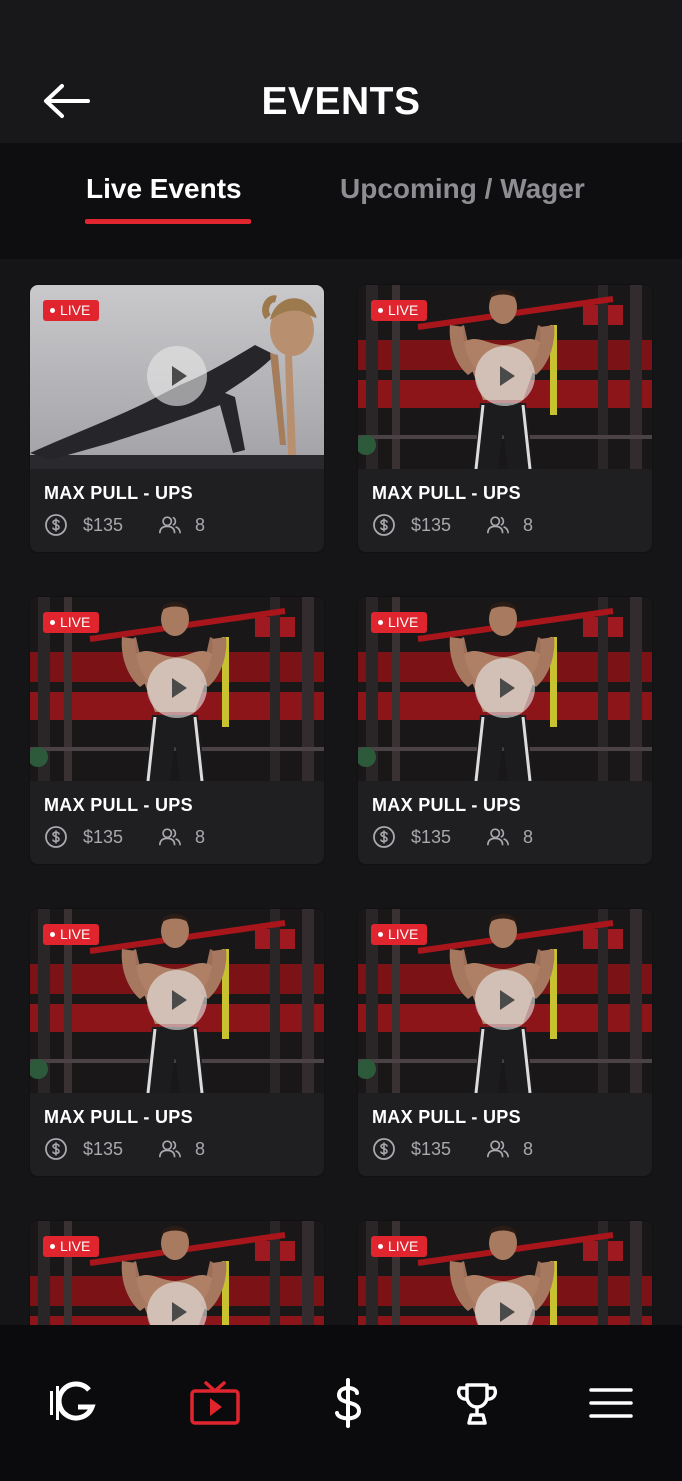 The width and height of the screenshot is (682, 1481). What do you see at coordinates (341, 101) in the screenshot?
I see `page-title: EVENTS` at bounding box center [341, 101].